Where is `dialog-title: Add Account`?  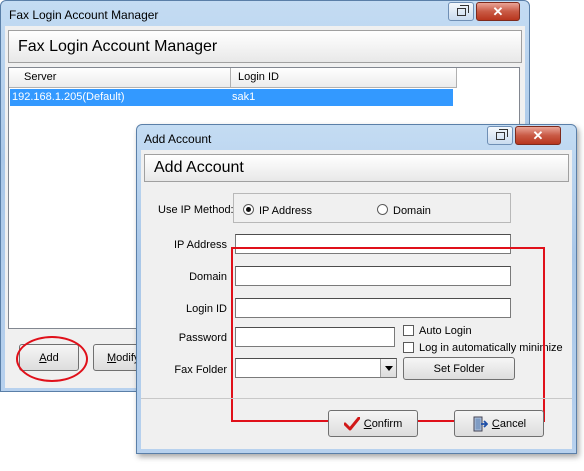
dialog-title: Add Account is located at coordinates (178, 139).